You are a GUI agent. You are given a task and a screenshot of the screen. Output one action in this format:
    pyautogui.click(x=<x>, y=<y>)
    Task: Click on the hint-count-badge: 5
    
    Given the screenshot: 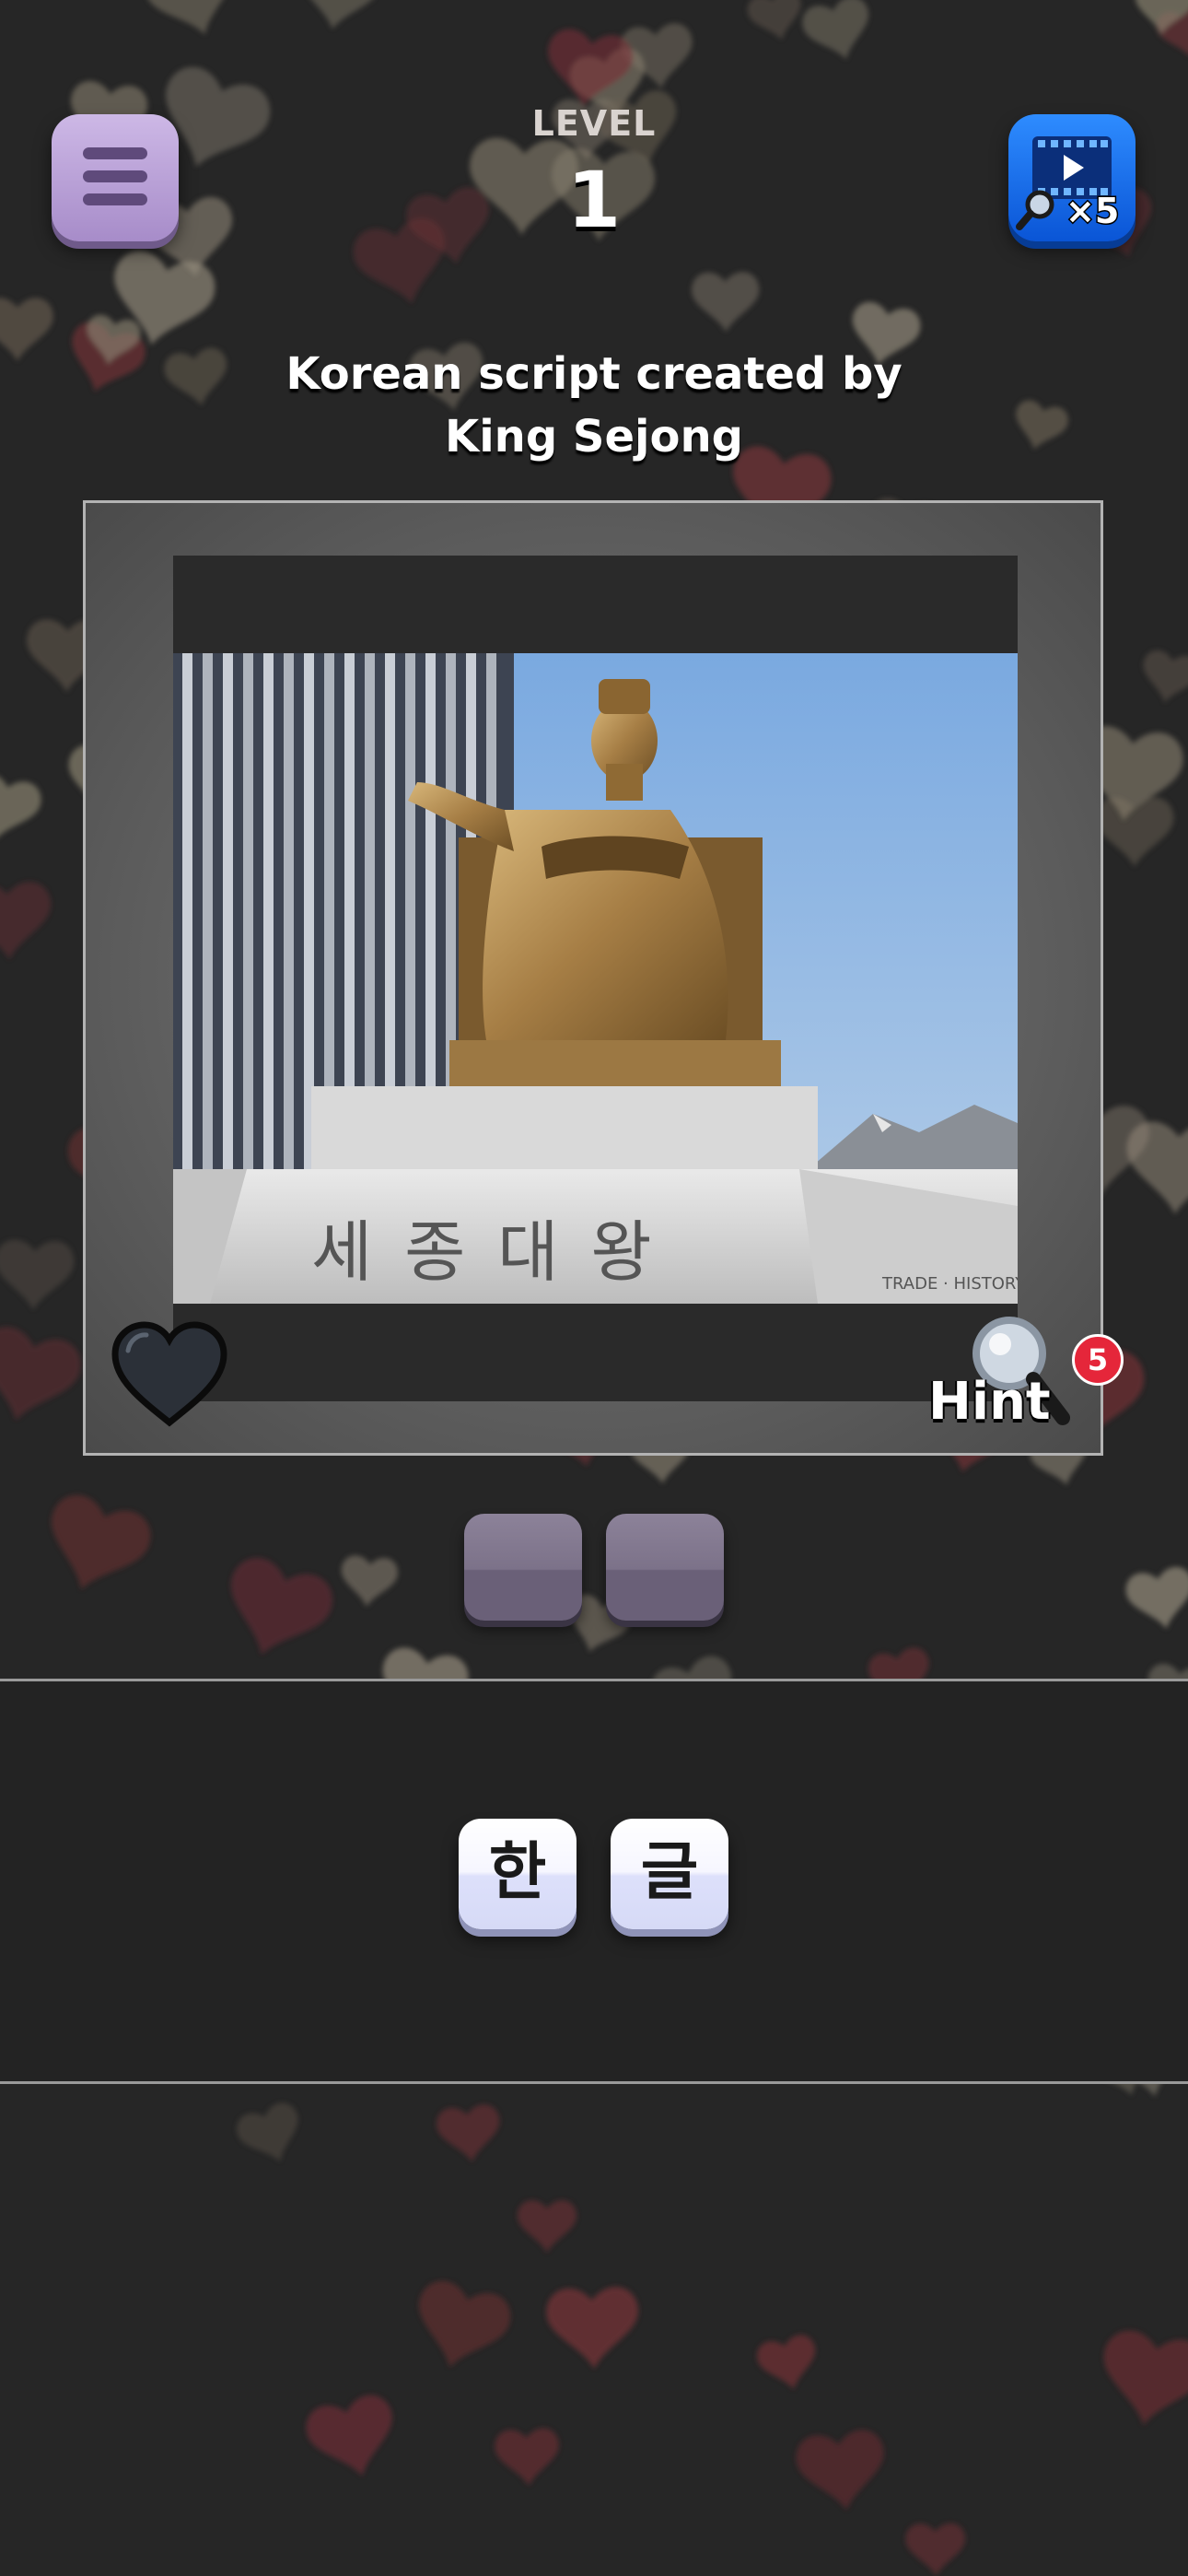 What is the action you would take?
    pyautogui.click(x=1098, y=1360)
    